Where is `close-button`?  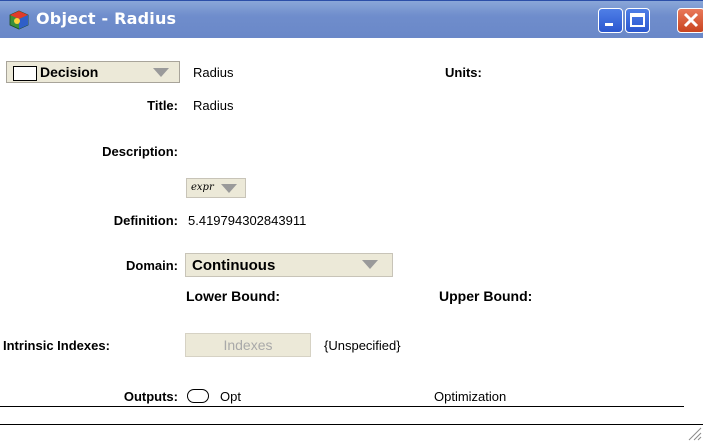
close-button is located at coordinates (690, 20).